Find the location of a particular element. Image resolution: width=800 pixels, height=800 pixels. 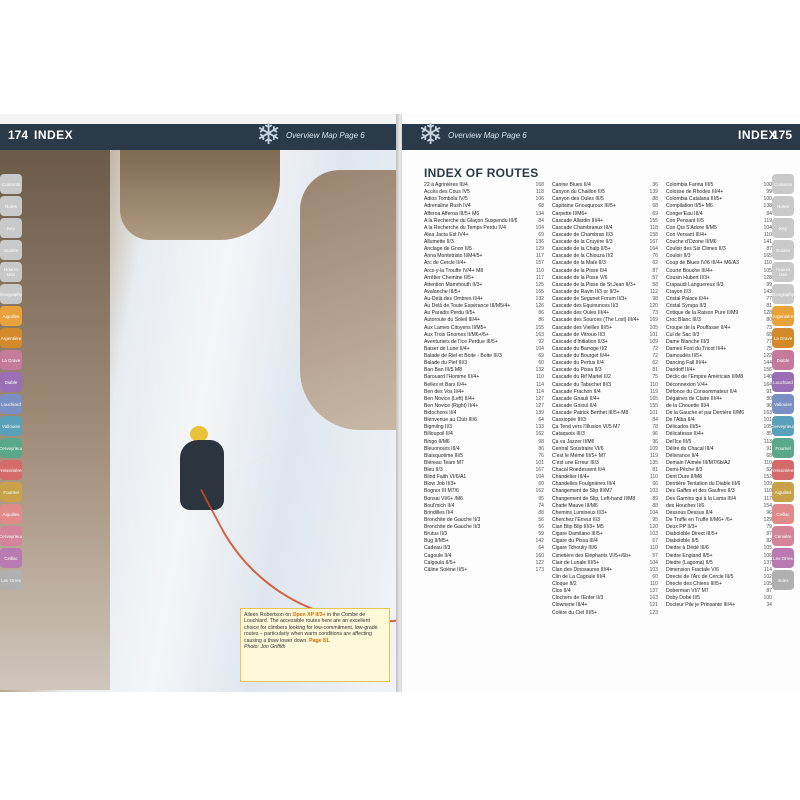

route-name: 22 à Agrinières III/4 is located at coordinates (446, 185).